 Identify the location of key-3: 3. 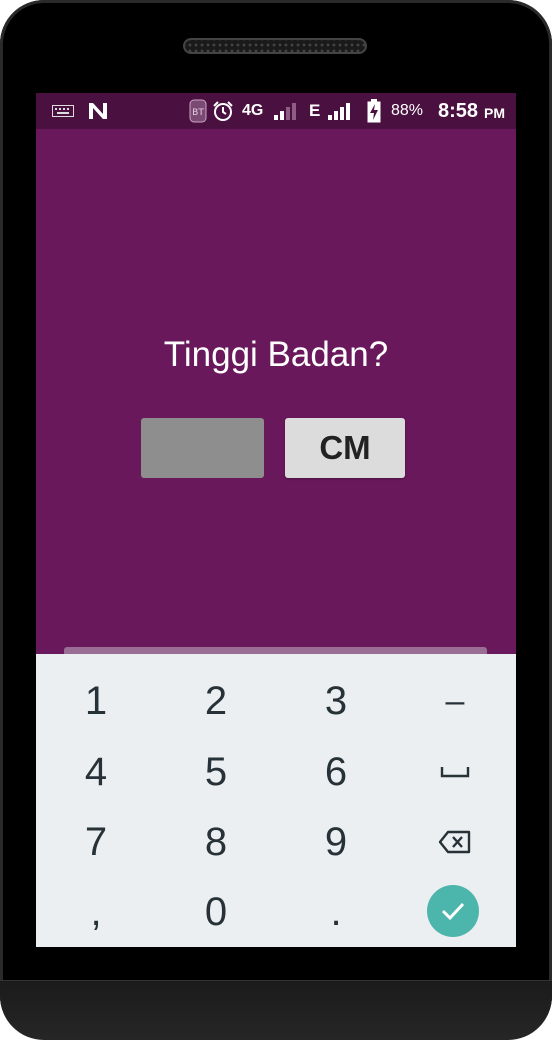
(336, 701).